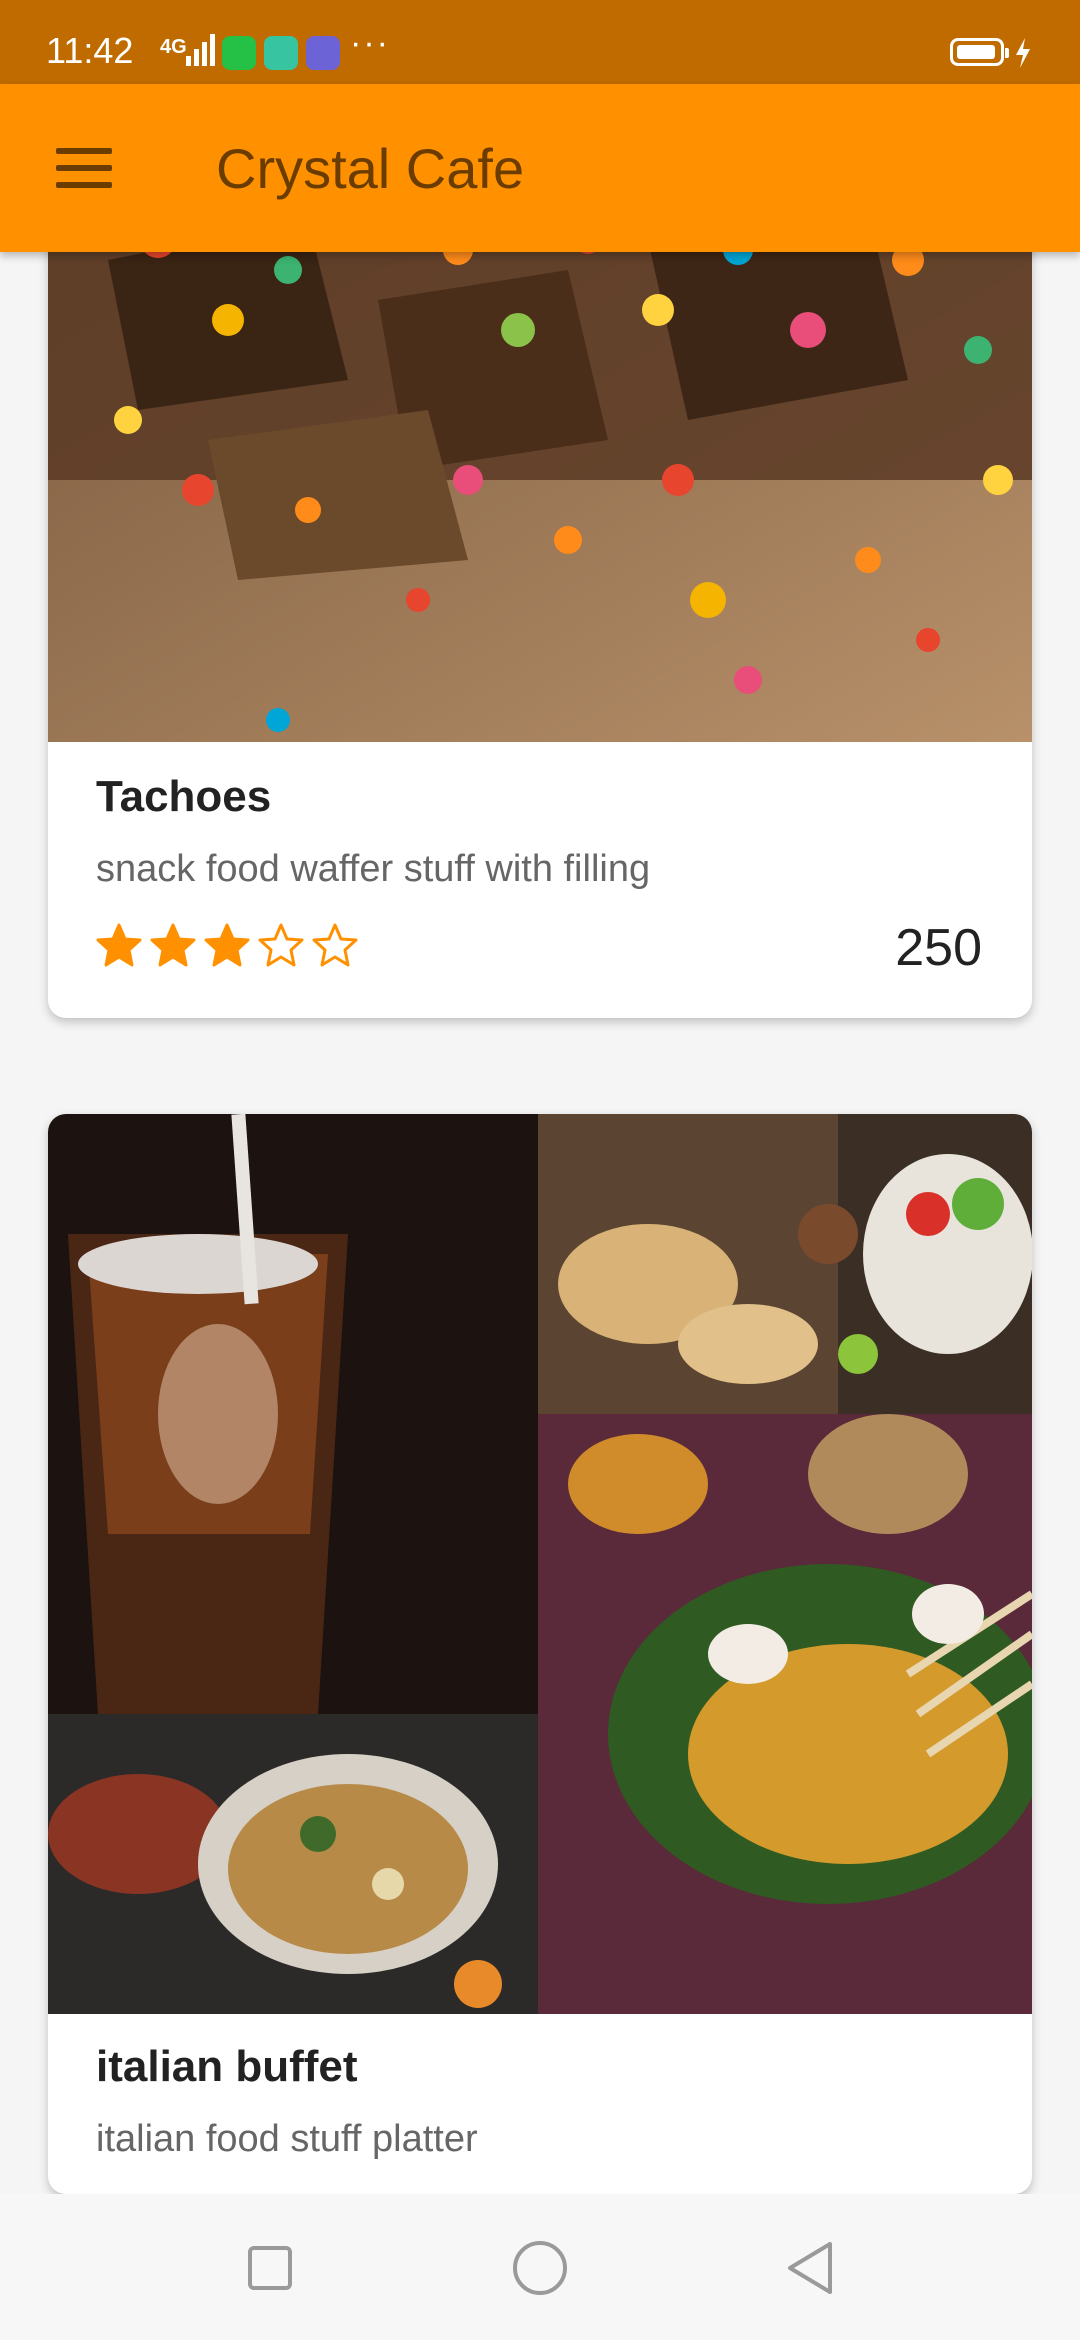 This screenshot has width=1080, height=2340. I want to click on page-title: Crystal Cafe, so click(370, 168).